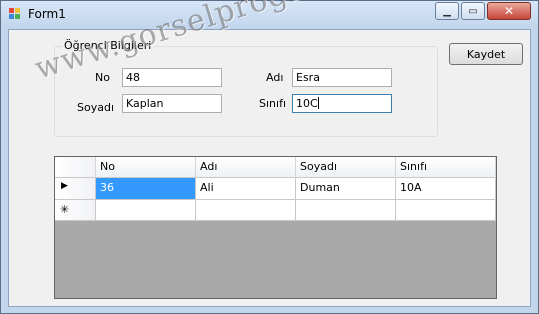 Image resolution: width=539 pixels, height=314 pixels. I want to click on table-cell: 10A, so click(446, 189).